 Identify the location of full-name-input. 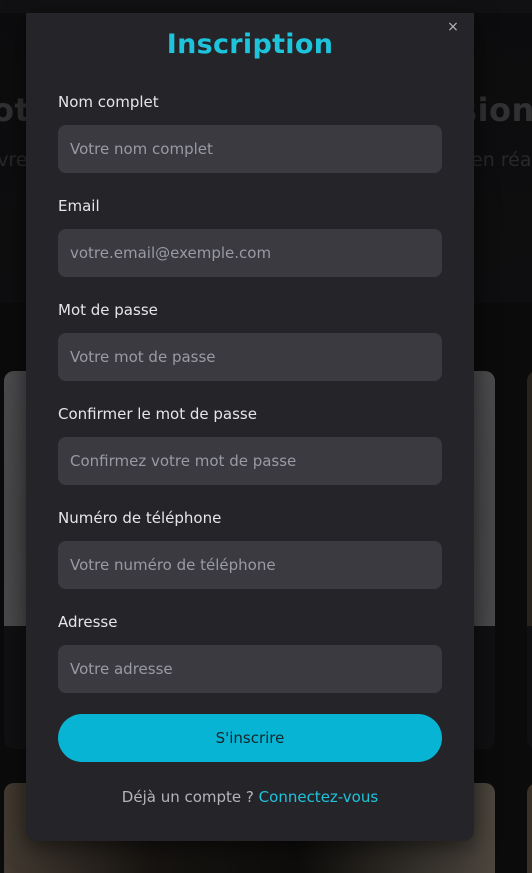
(250, 149).